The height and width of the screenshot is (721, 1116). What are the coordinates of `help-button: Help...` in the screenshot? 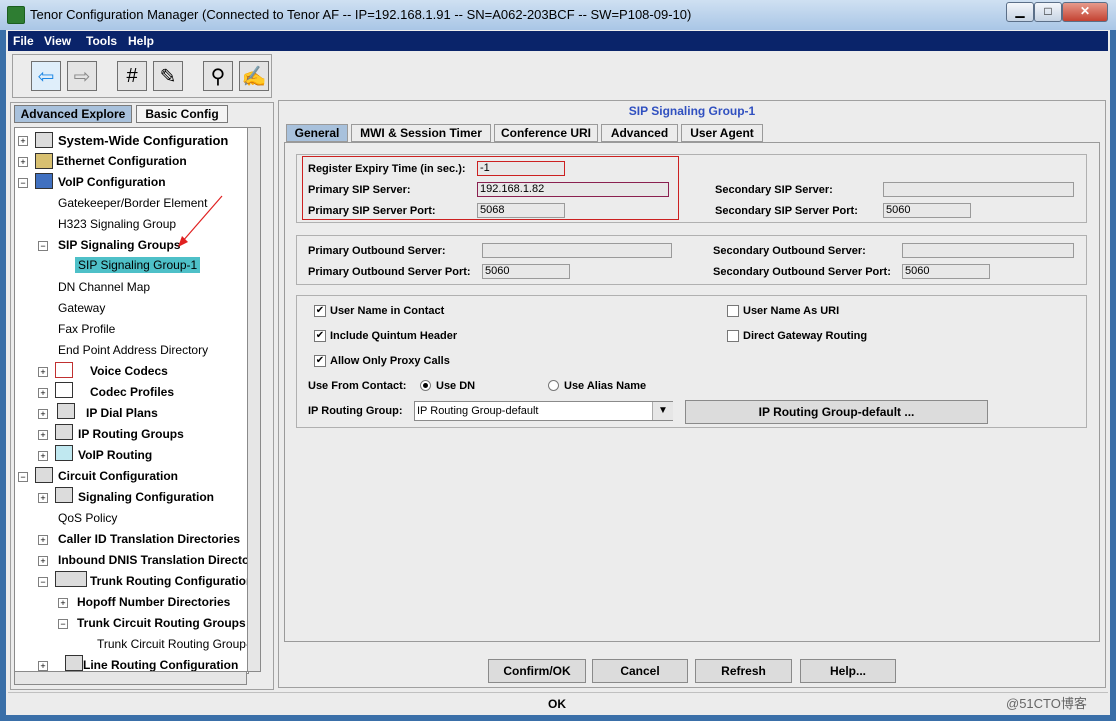 It's located at (848, 671).